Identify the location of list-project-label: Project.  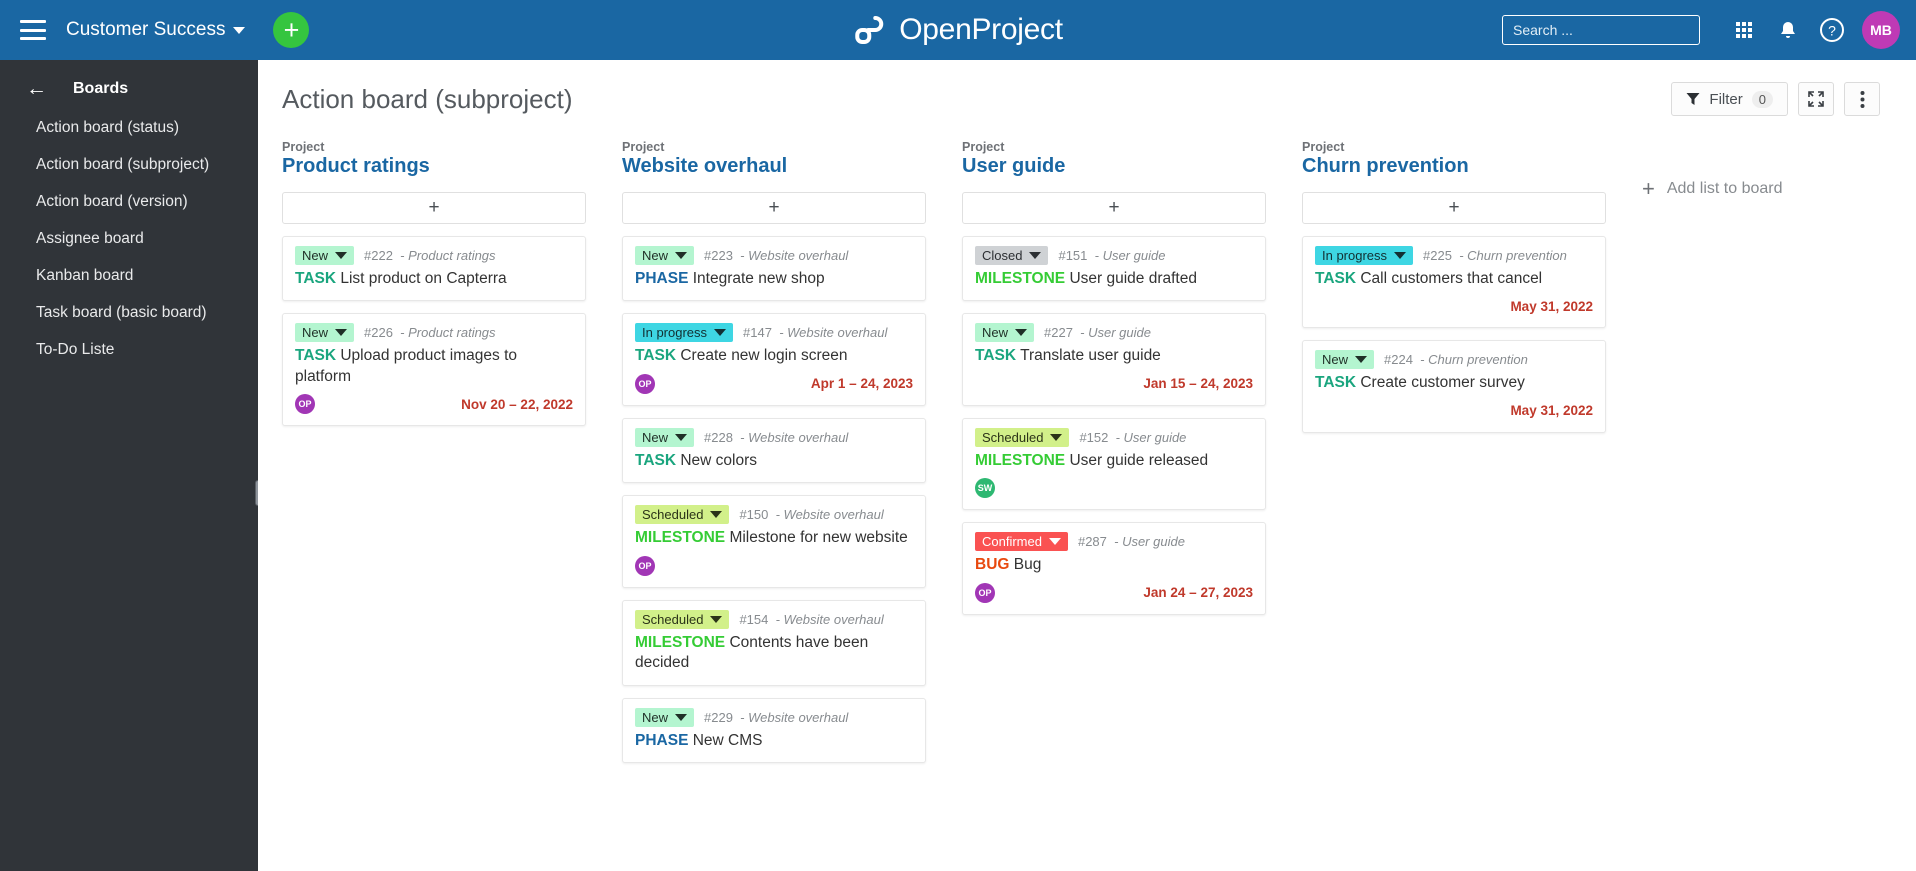
(1323, 147).